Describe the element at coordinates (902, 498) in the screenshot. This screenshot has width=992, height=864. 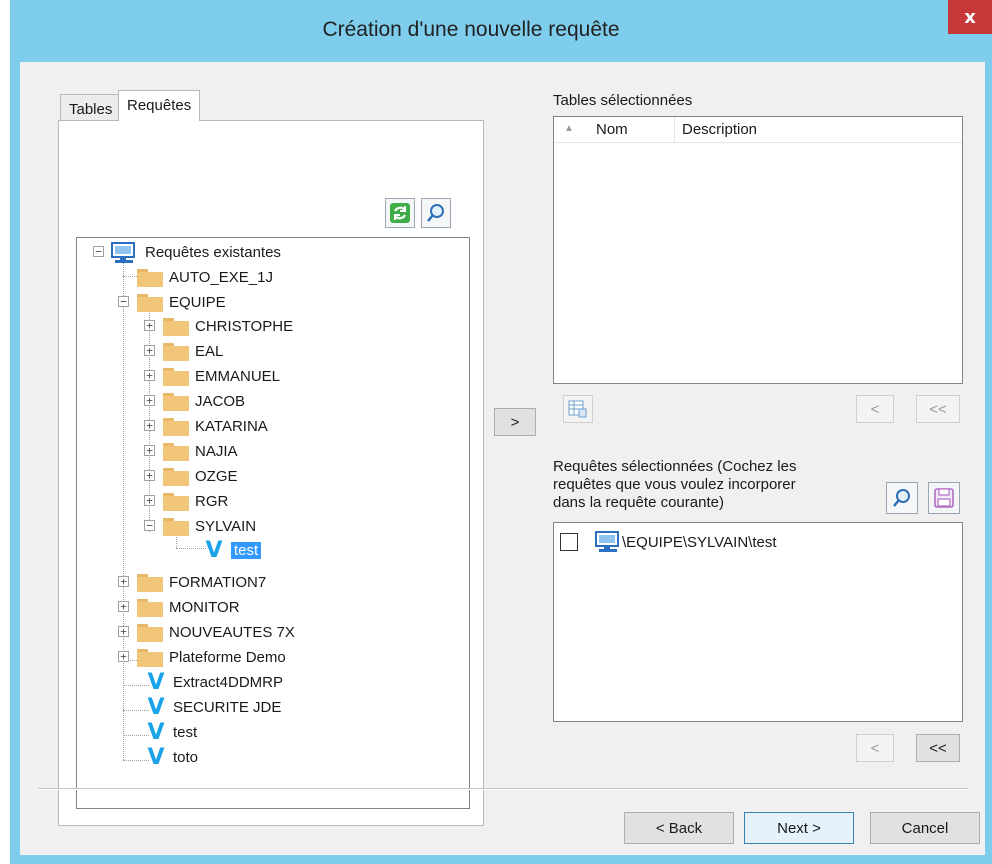
I see `search-selected-button` at that location.